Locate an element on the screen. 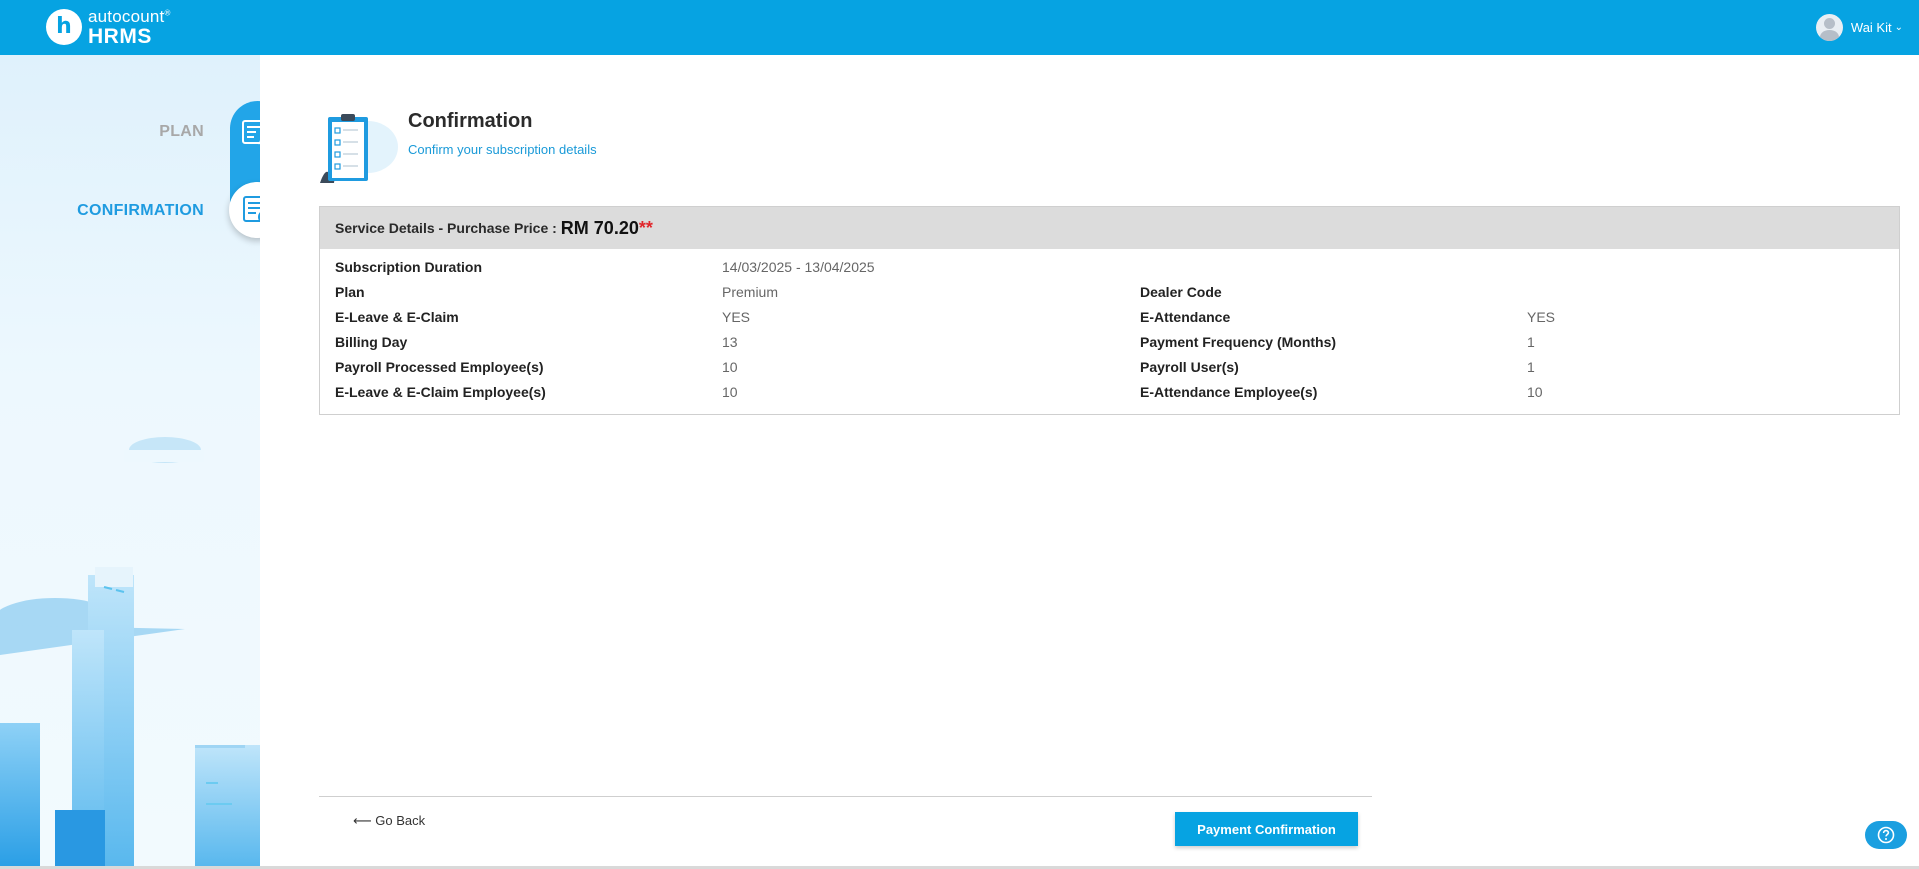  detail-label: Payment Frequency (Months) is located at coordinates (1238, 342).